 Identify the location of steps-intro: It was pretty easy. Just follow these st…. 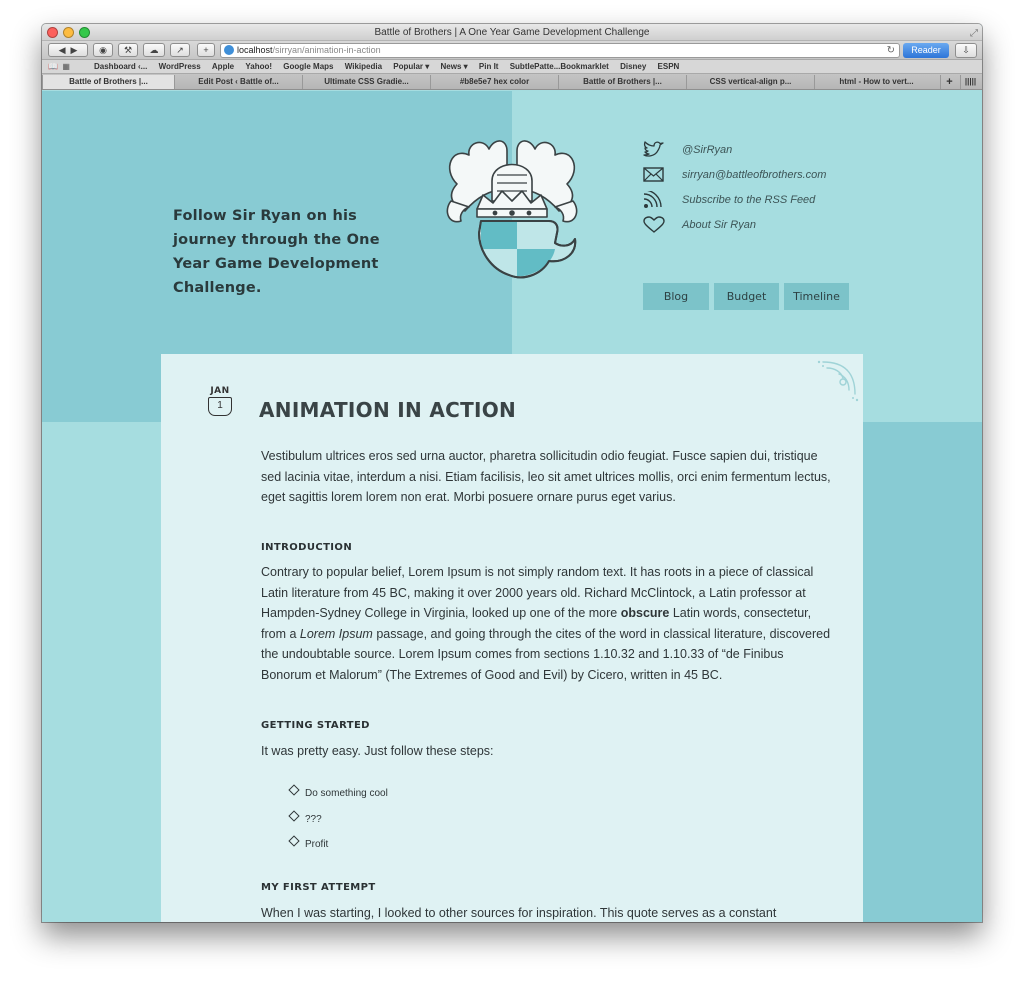
(377, 751).